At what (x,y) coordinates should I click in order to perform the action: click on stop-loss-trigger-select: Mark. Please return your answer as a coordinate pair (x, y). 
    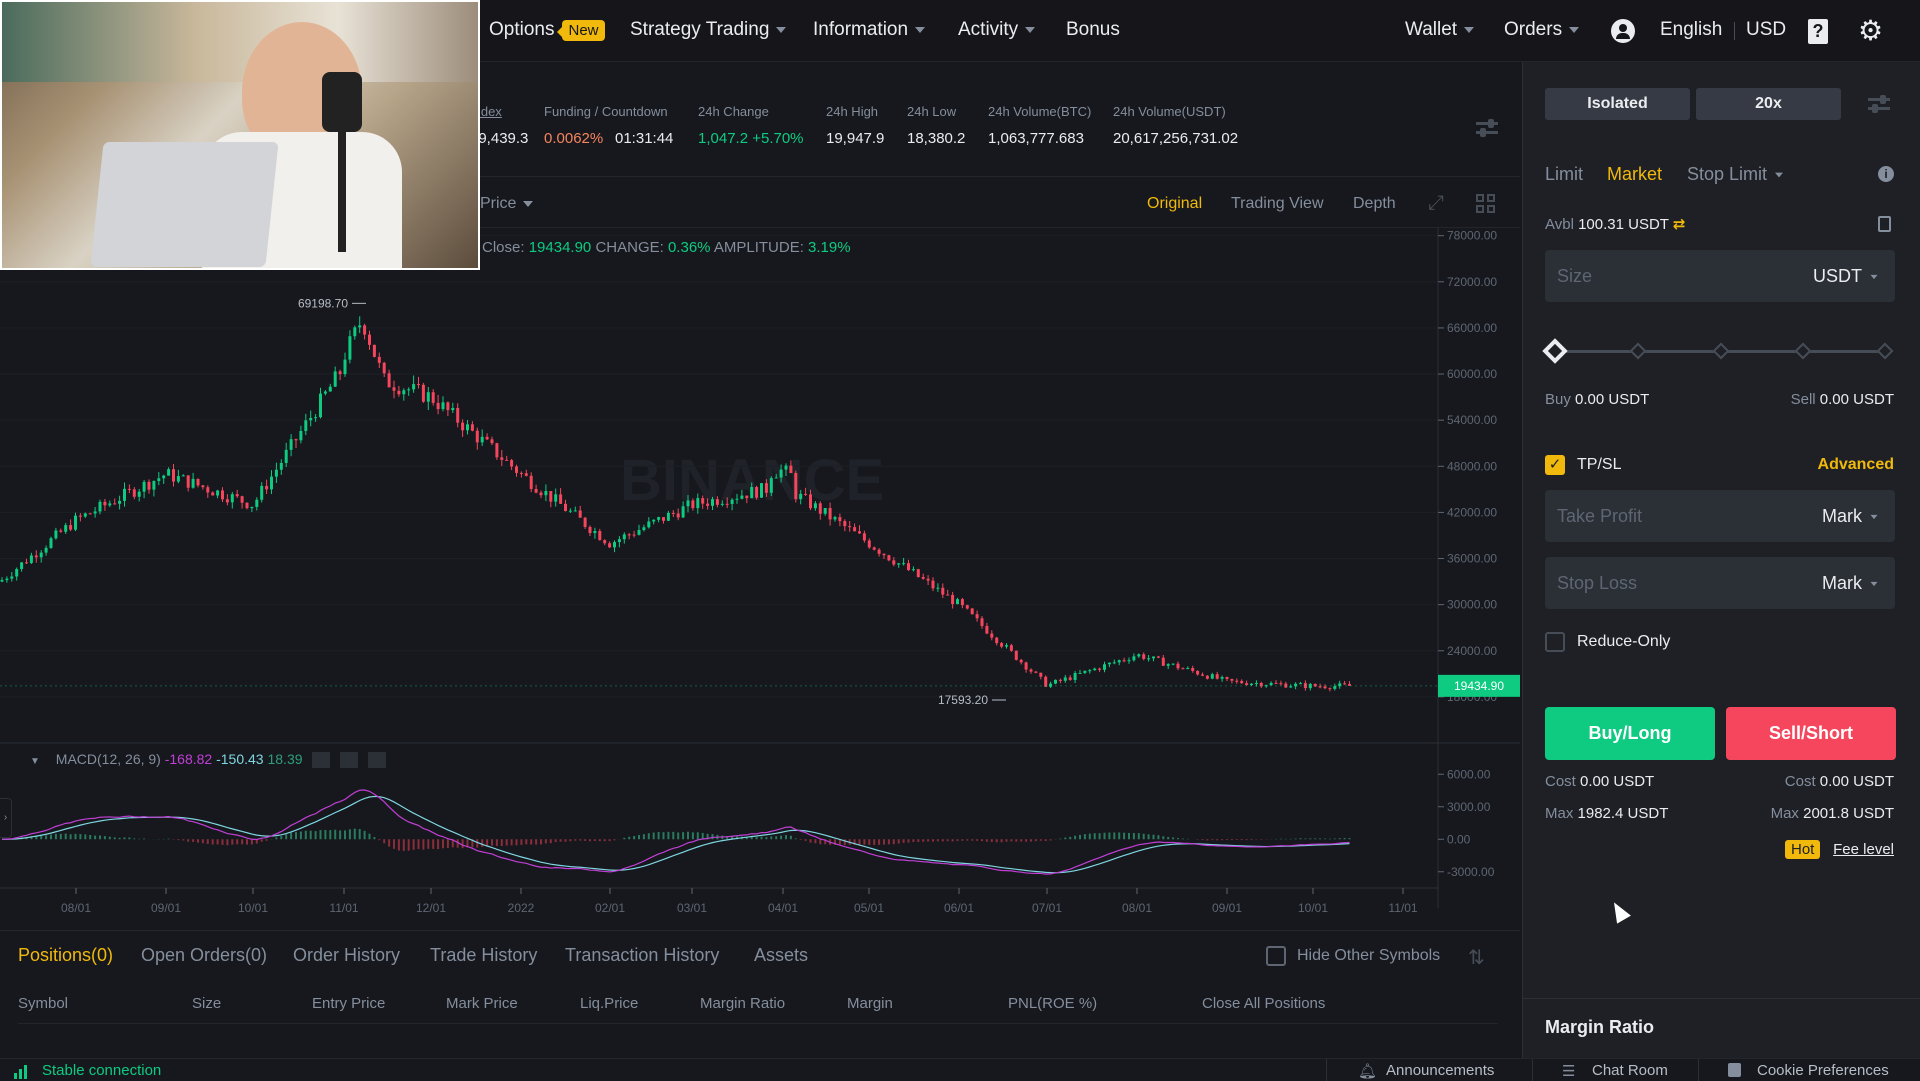
    Looking at the image, I should click on (1850, 583).